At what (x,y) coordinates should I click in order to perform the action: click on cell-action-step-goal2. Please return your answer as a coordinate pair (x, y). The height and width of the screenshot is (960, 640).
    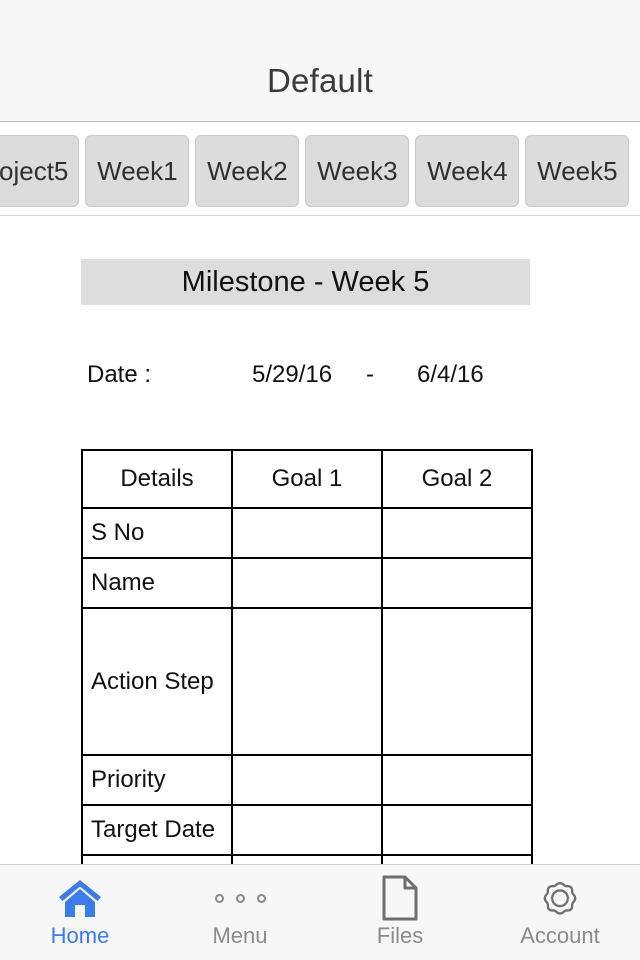
    Looking at the image, I should click on (457, 681).